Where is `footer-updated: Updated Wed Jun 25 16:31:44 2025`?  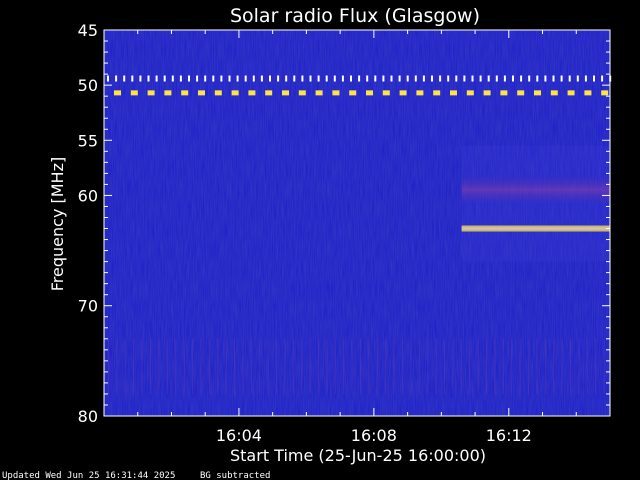
footer-updated: Updated Wed Jun 25 16:31:44 2025 is located at coordinates (88, 475).